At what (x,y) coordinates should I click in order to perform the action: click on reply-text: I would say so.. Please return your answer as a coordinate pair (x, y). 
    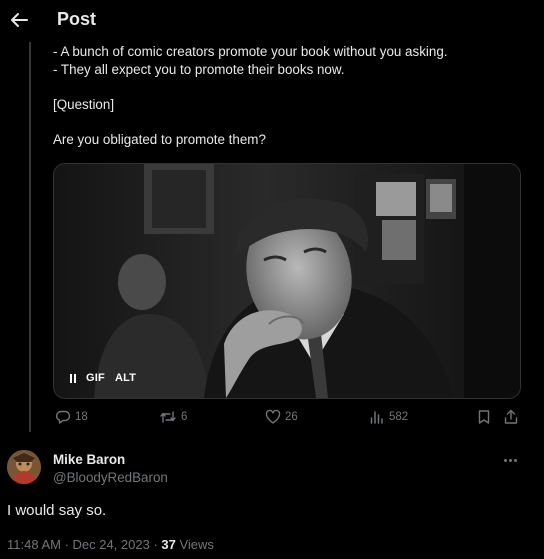
    Looking at the image, I should click on (57, 510).